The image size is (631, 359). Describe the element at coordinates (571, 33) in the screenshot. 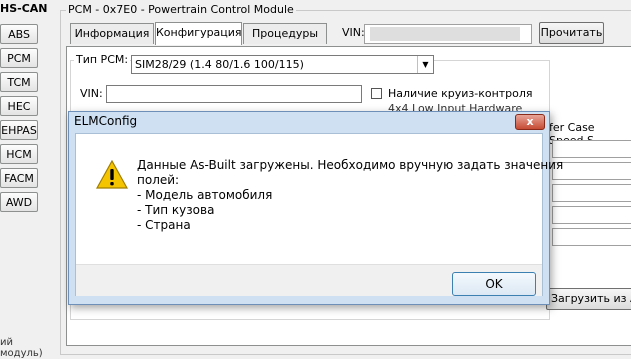

I see `read-button: Прочитать` at that location.